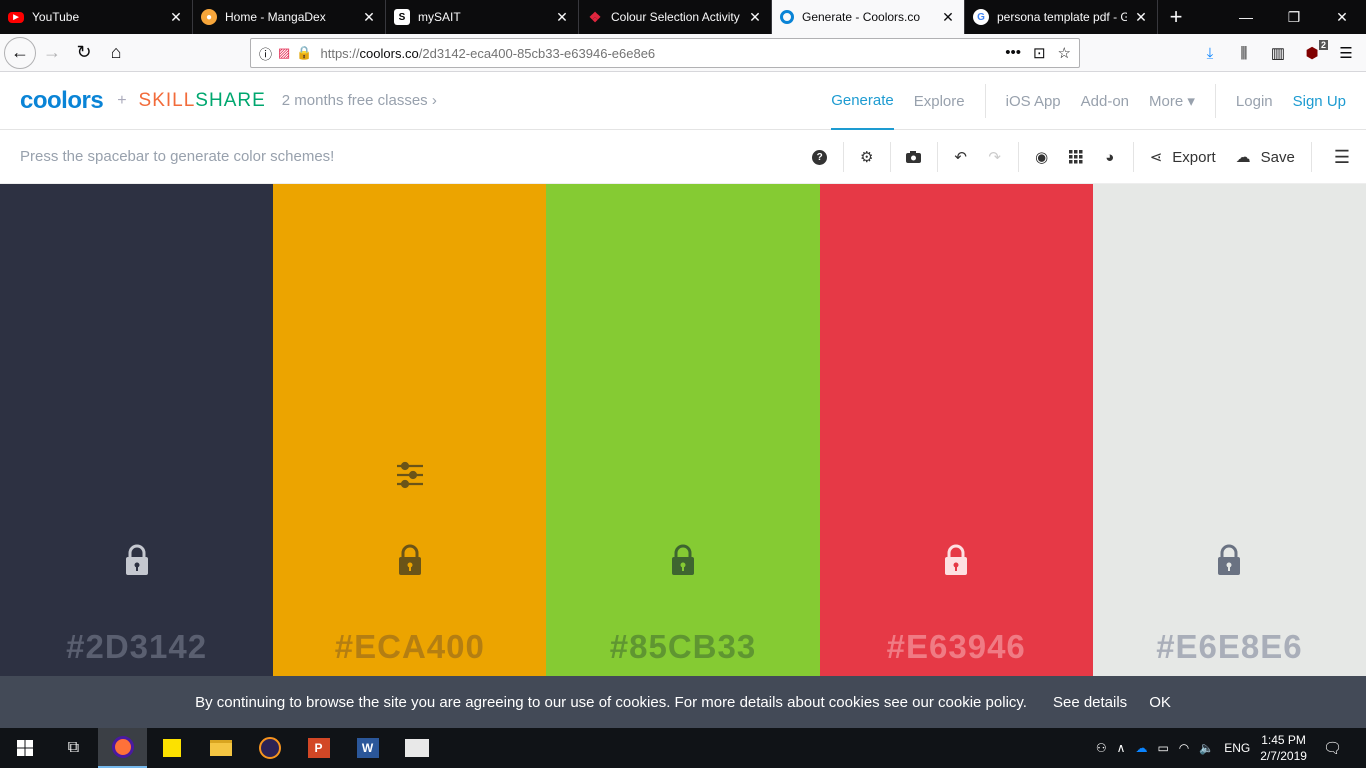 The width and height of the screenshot is (1366, 768). I want to click on sidebar-icon: ▥, so click(1278, 53).